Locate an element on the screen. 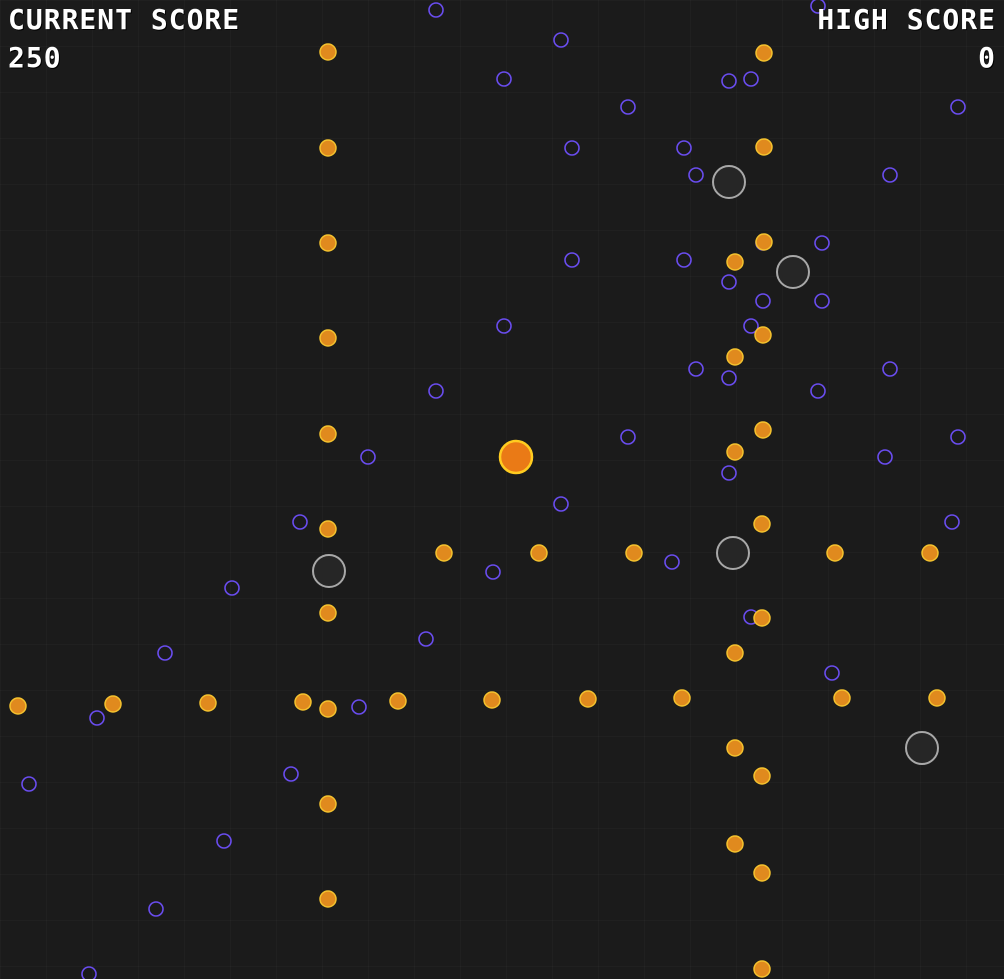  high-score-label: HIGH SCORE is located at coordinates (906, 19).